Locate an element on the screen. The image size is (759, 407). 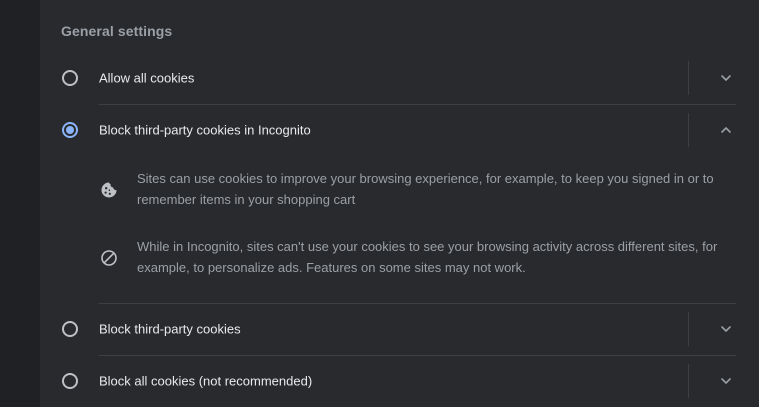
option-block-third-party: Block third-party cookies is located at coordinates (399, 329).